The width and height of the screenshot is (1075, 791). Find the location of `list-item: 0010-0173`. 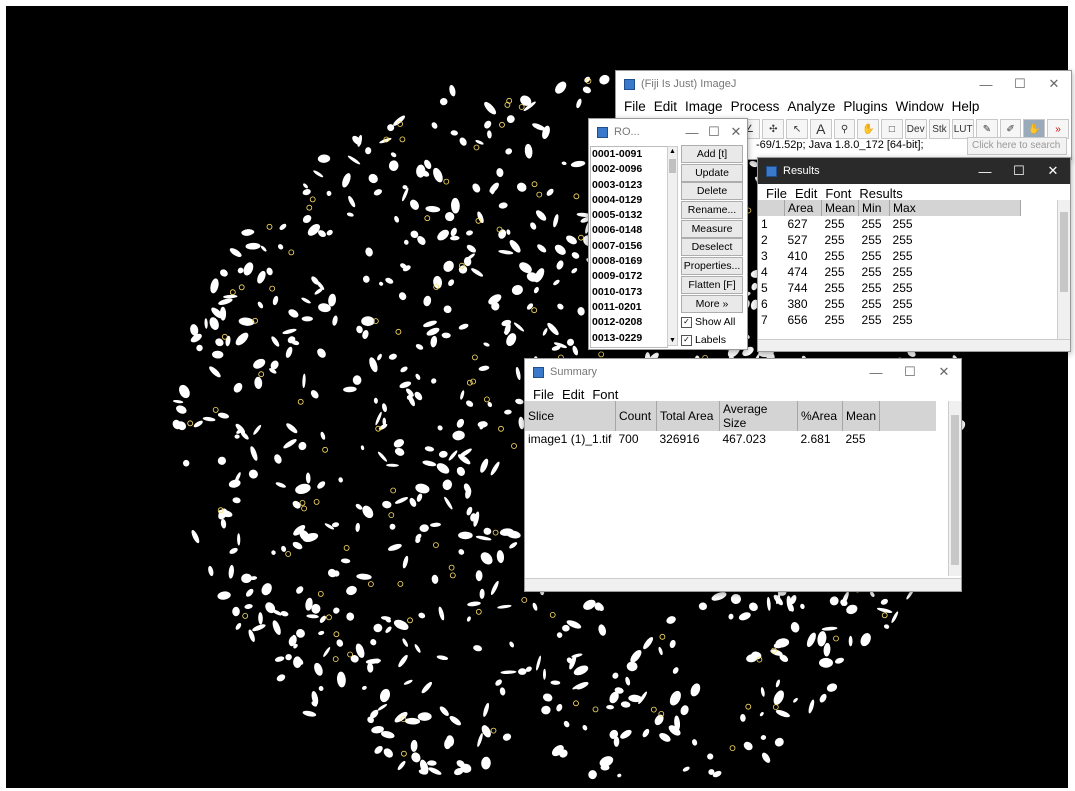

list-item: 0010-0173 is located at coordinates (629, 292).